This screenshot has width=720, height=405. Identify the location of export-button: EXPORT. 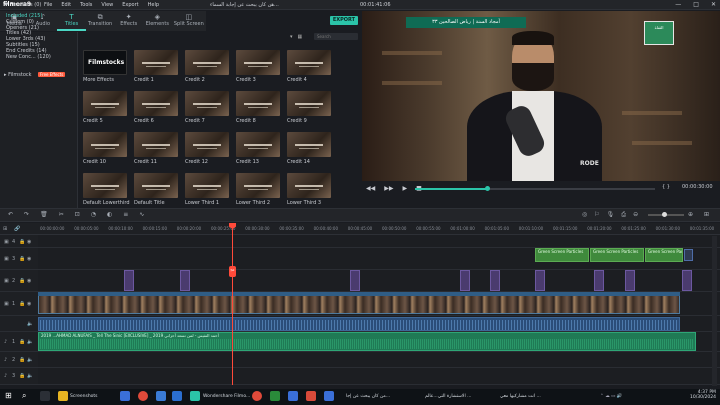
(344, 20).